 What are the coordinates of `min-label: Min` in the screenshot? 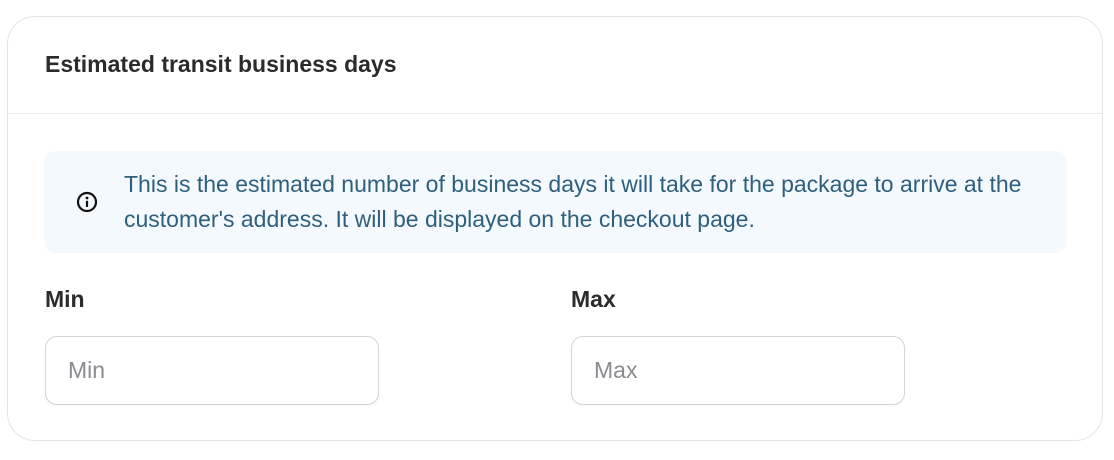 It's located at (65, 299).